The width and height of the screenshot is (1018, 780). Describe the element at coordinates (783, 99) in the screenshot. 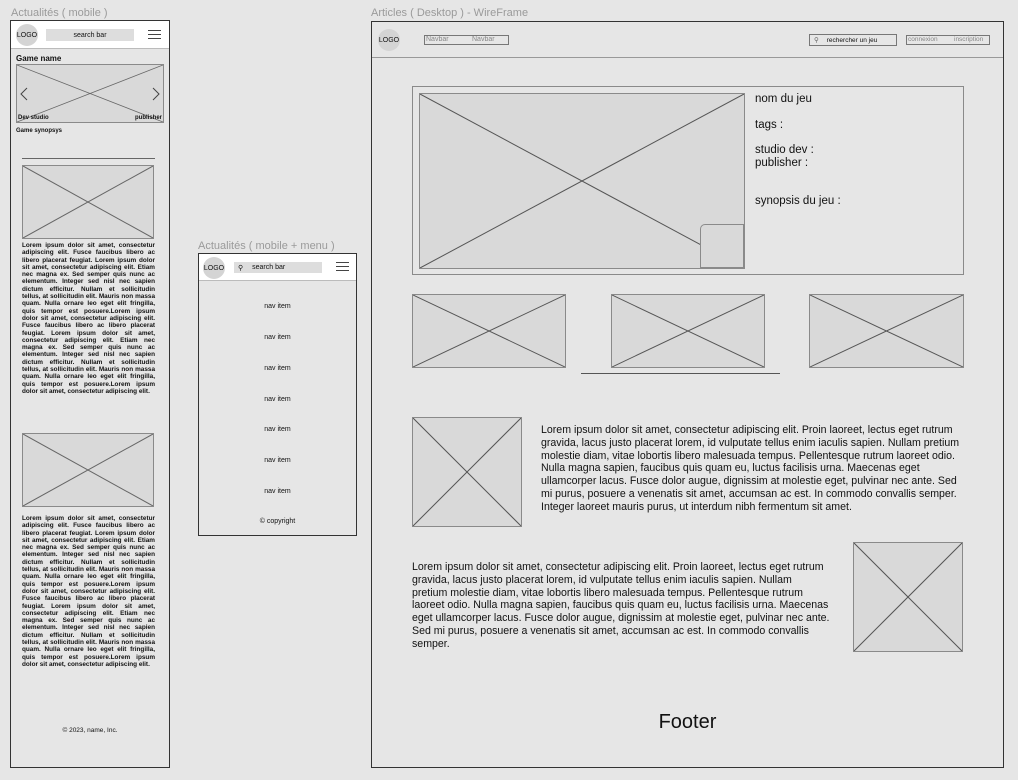

I see `game-name-label: nom du jeu` at that location.